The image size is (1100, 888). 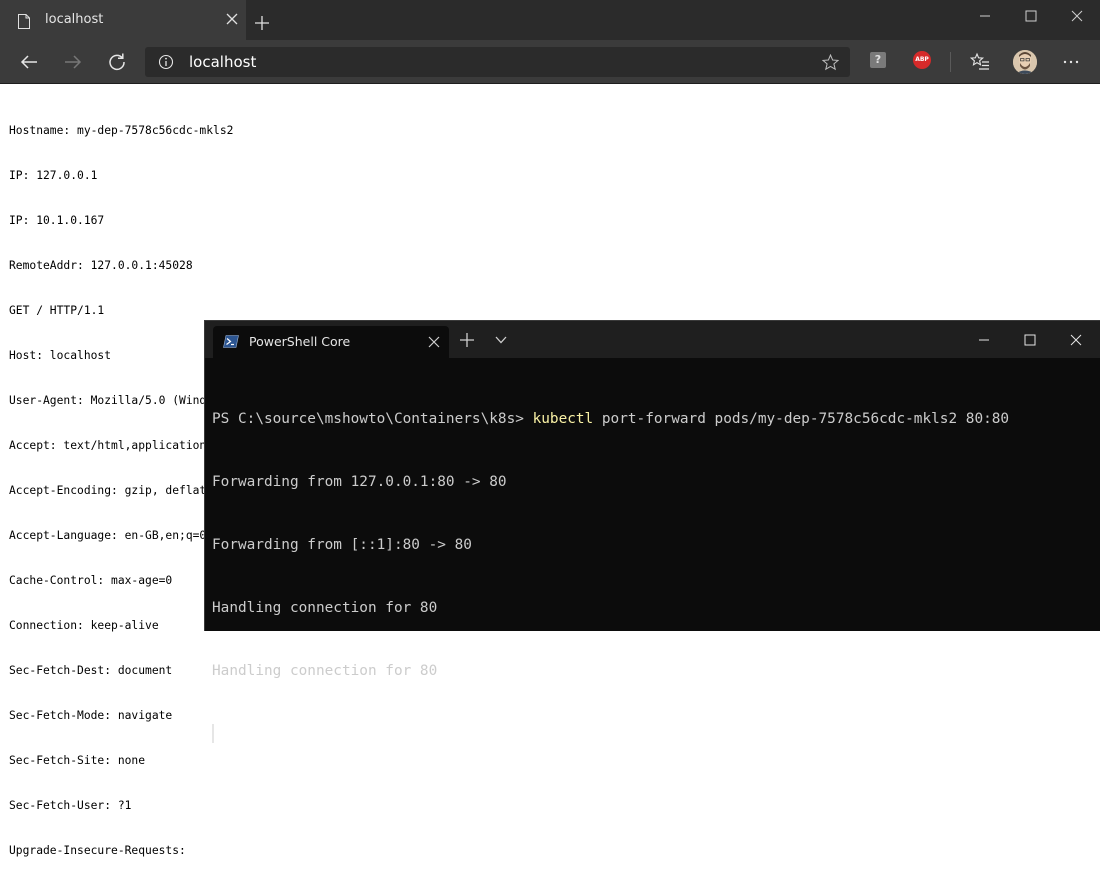 What do you see at coordinates (101, 265) in the screenshot?
I see `response-line: RemoteAddr: 127.0.0.1:45028` at bounding box center [101, 265].